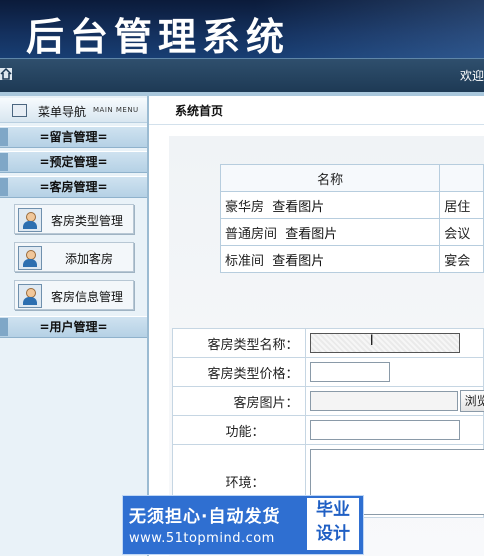  I want to click on menu-header: 菜单导航 MAIN MENU, so click(73, 110).